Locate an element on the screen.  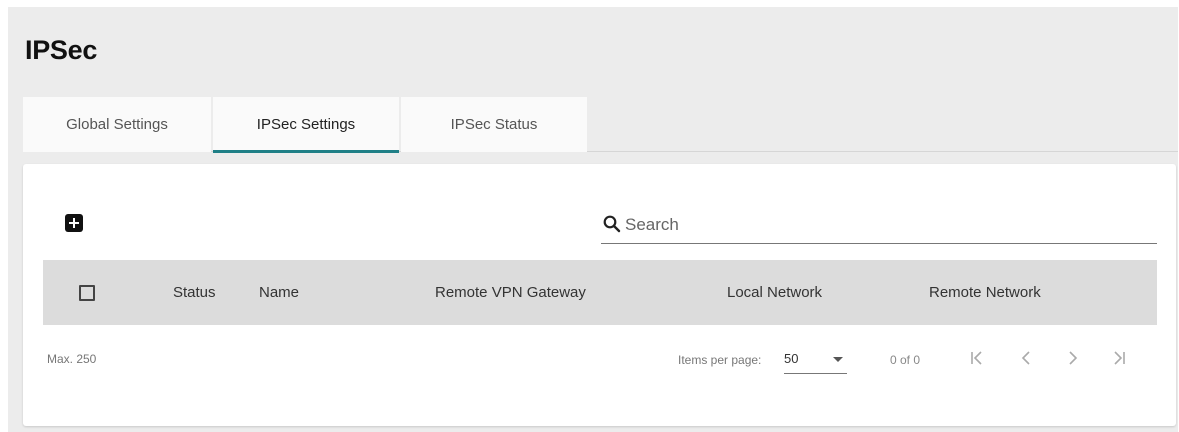
add-button is located at coordinates (74, 223).